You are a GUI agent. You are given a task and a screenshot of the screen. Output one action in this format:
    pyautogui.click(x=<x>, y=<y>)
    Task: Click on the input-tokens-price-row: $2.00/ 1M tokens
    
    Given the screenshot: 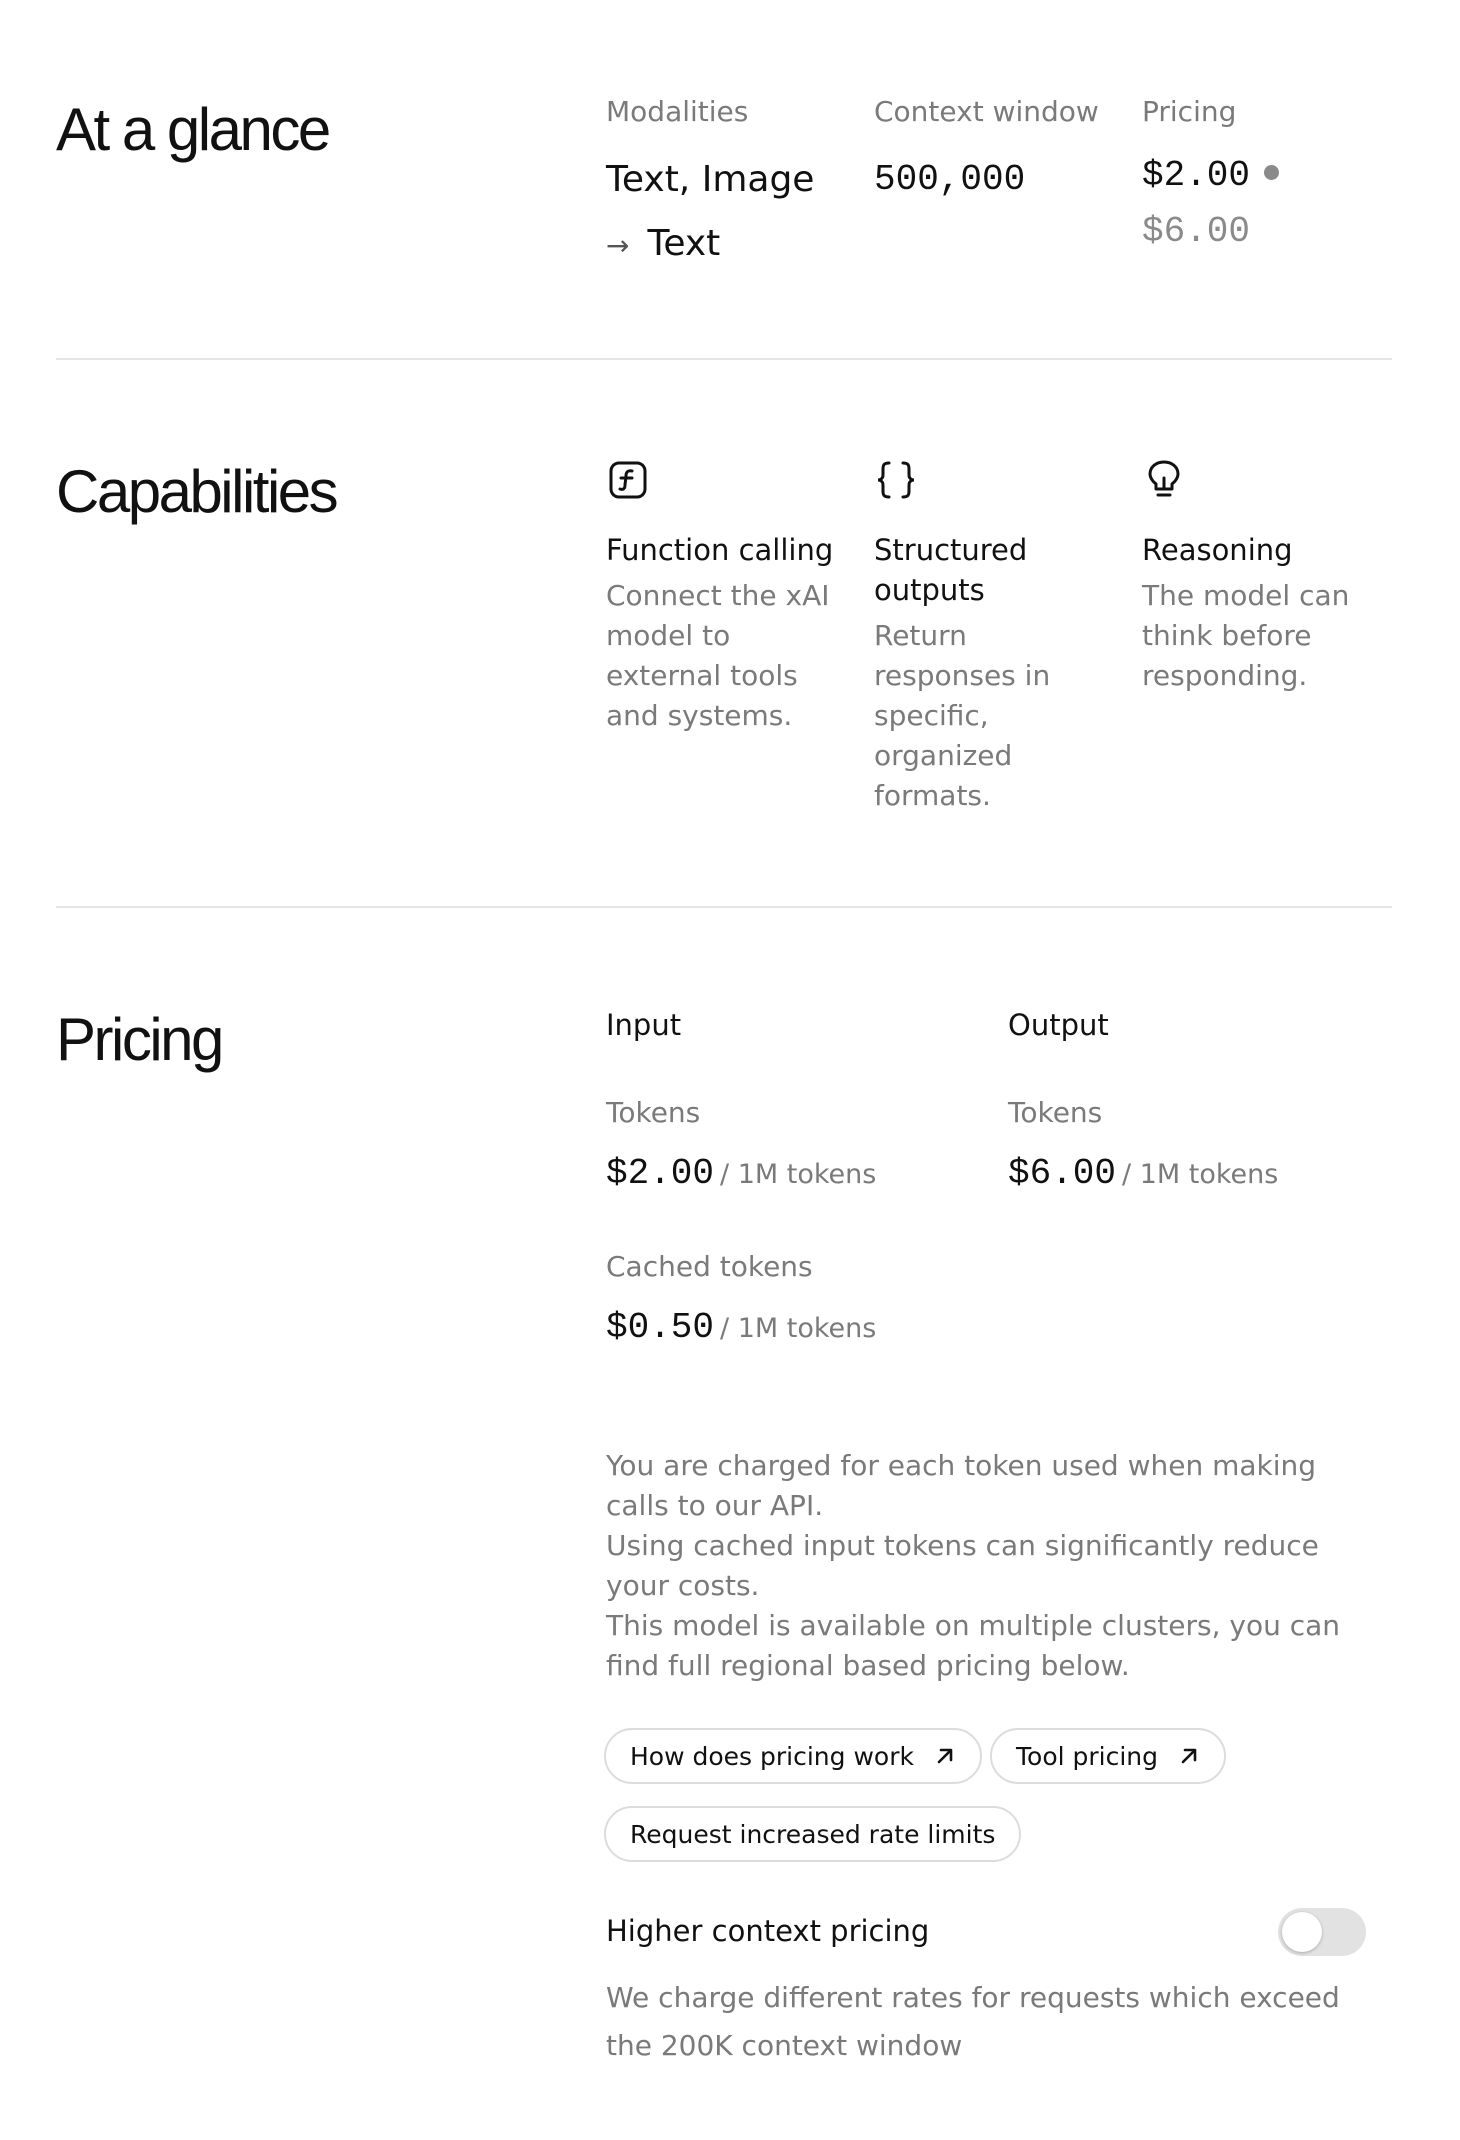 What is the action you would take?
    pyautogui.click(x=796, y=1173)
    